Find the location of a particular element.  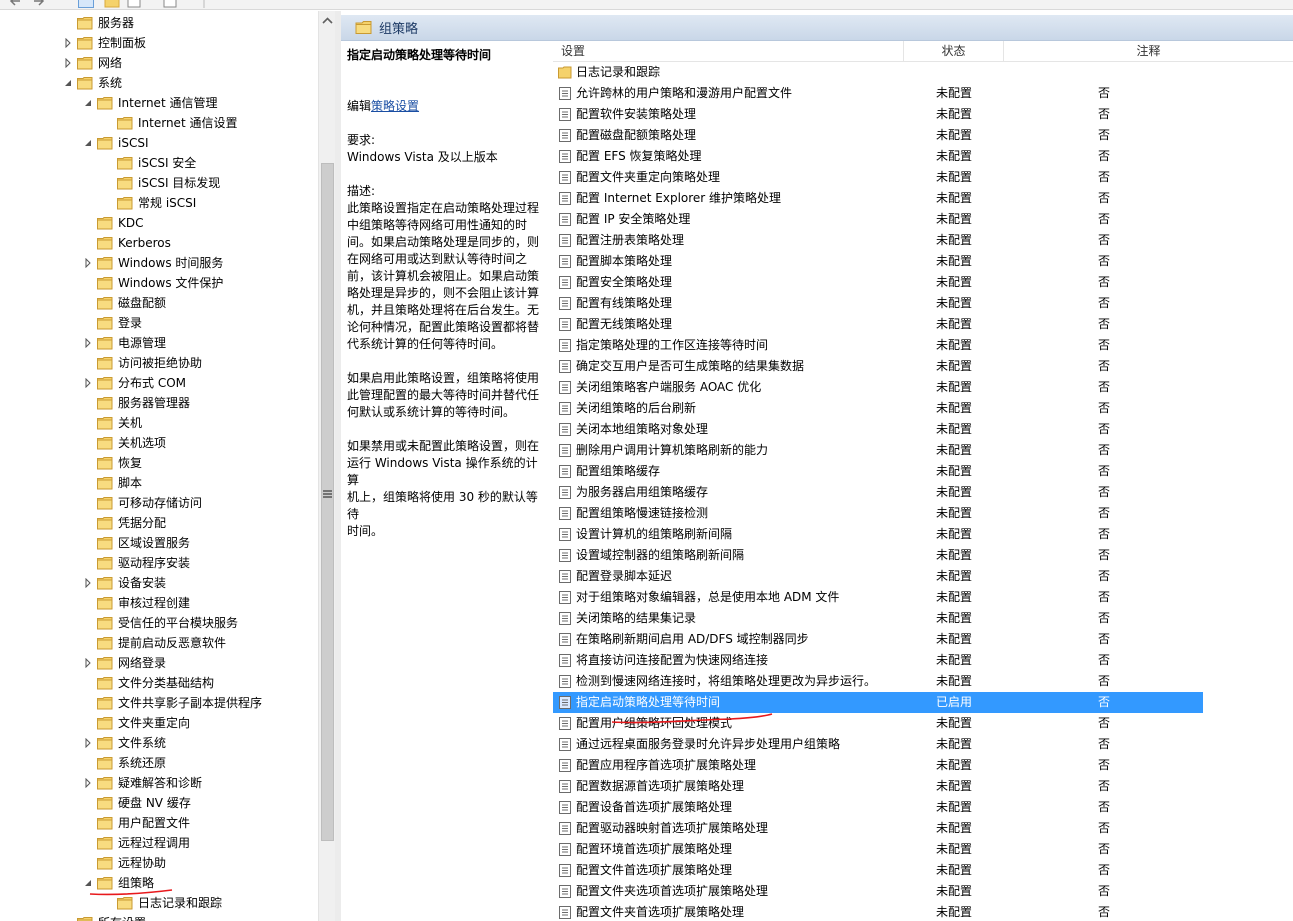

tree-item: 脚本 is located at coordinates (120, 483).